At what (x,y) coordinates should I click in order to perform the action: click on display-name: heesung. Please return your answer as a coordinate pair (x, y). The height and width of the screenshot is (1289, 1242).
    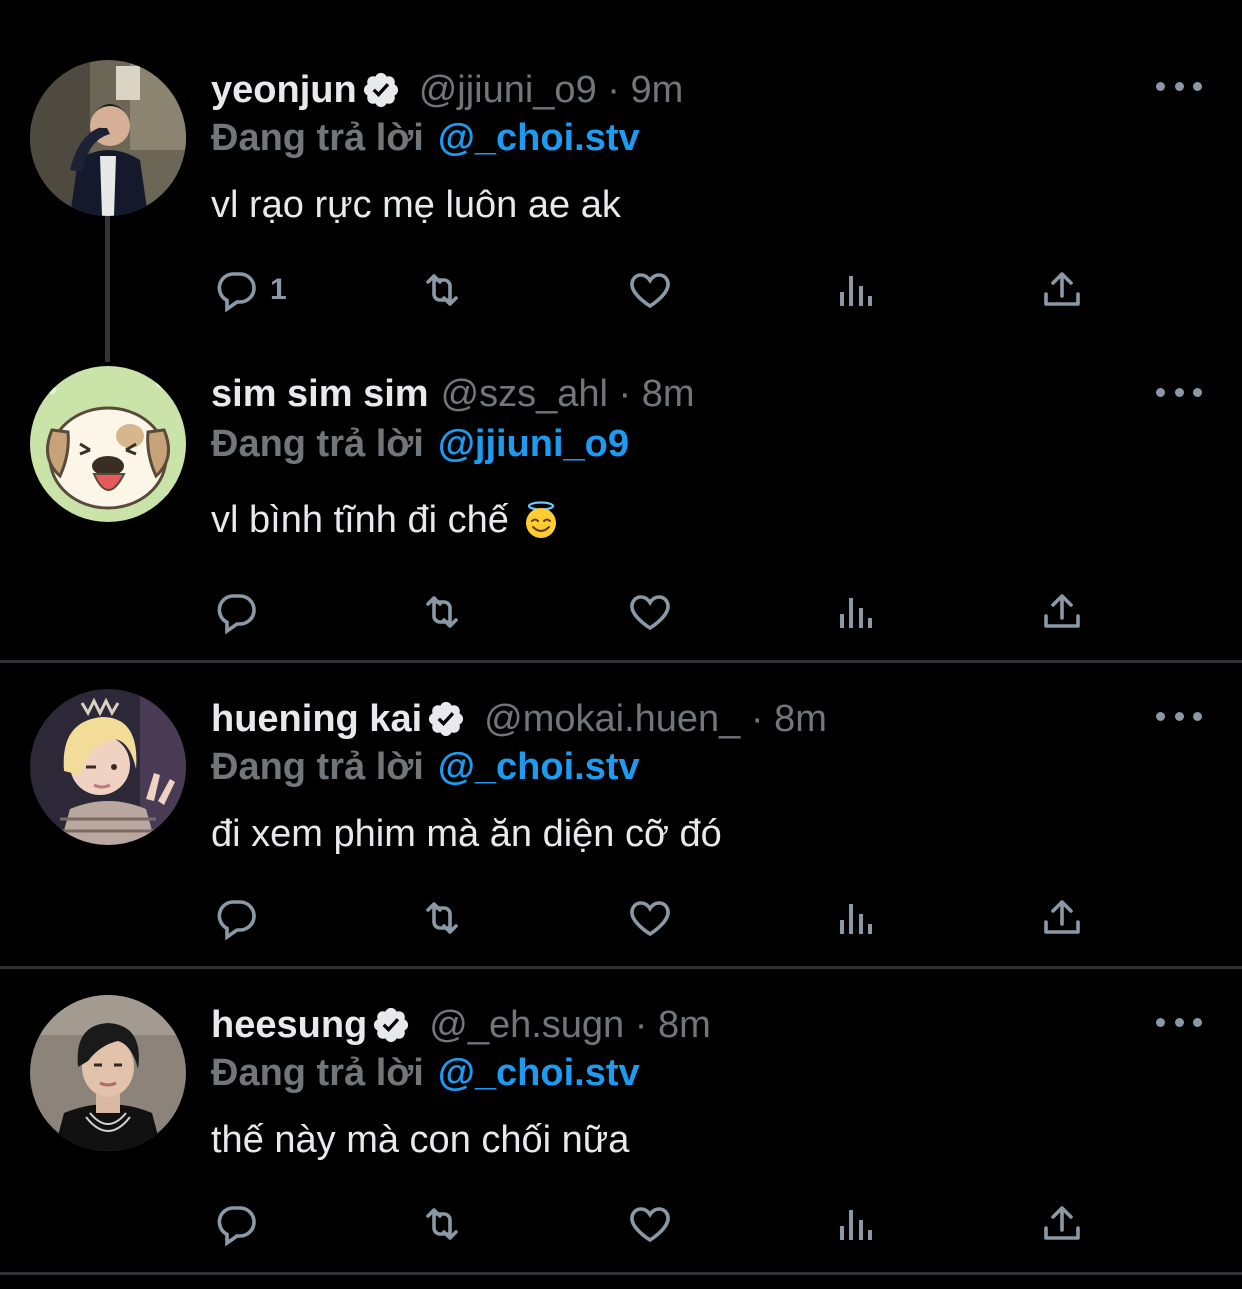
    Looking at the image, I should click on (289, 1025).